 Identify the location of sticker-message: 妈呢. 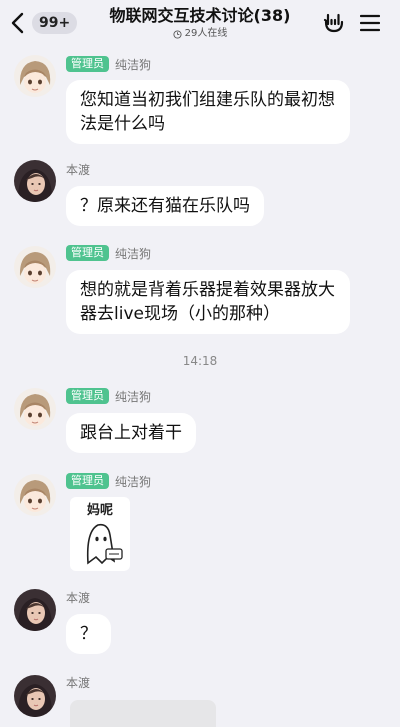
(100, 534).